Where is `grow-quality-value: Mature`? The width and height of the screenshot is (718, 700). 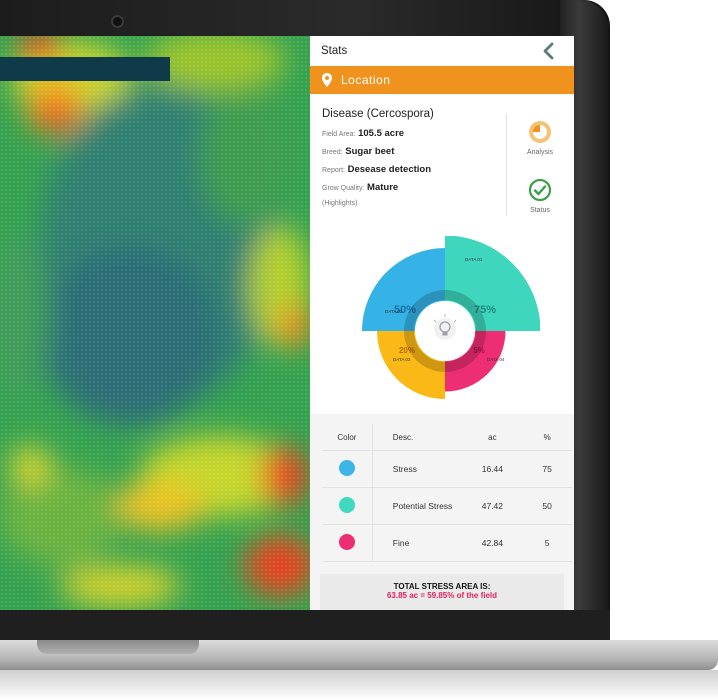
grow-quality-value: Mature is located at coordinates (383, 187).